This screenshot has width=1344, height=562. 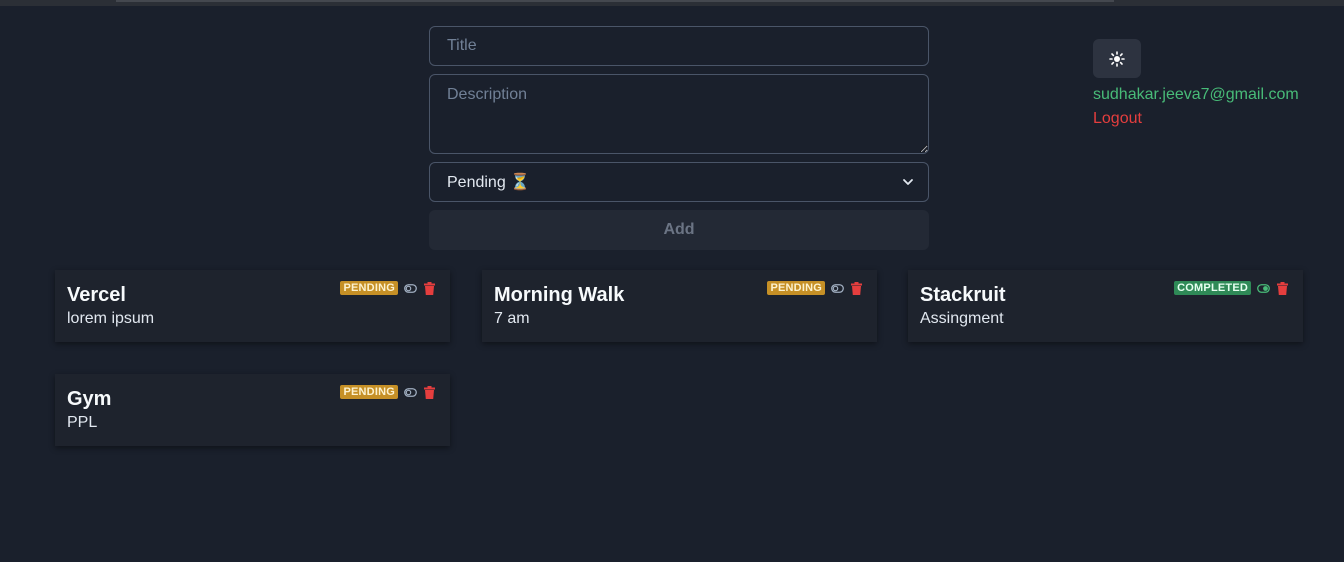 I want to click on todo-description: PPL, so click(x=82, y=422).